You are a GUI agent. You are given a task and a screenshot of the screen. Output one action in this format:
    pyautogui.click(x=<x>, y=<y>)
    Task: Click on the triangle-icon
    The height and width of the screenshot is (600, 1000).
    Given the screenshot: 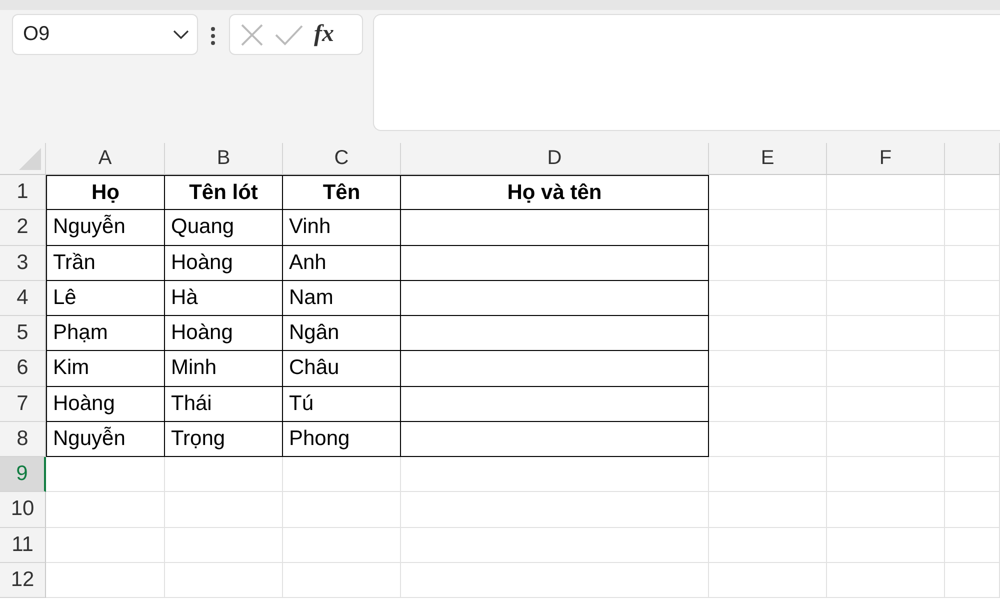 What is the action you would take?
    pyautogui.click(x=30, y=159)
    